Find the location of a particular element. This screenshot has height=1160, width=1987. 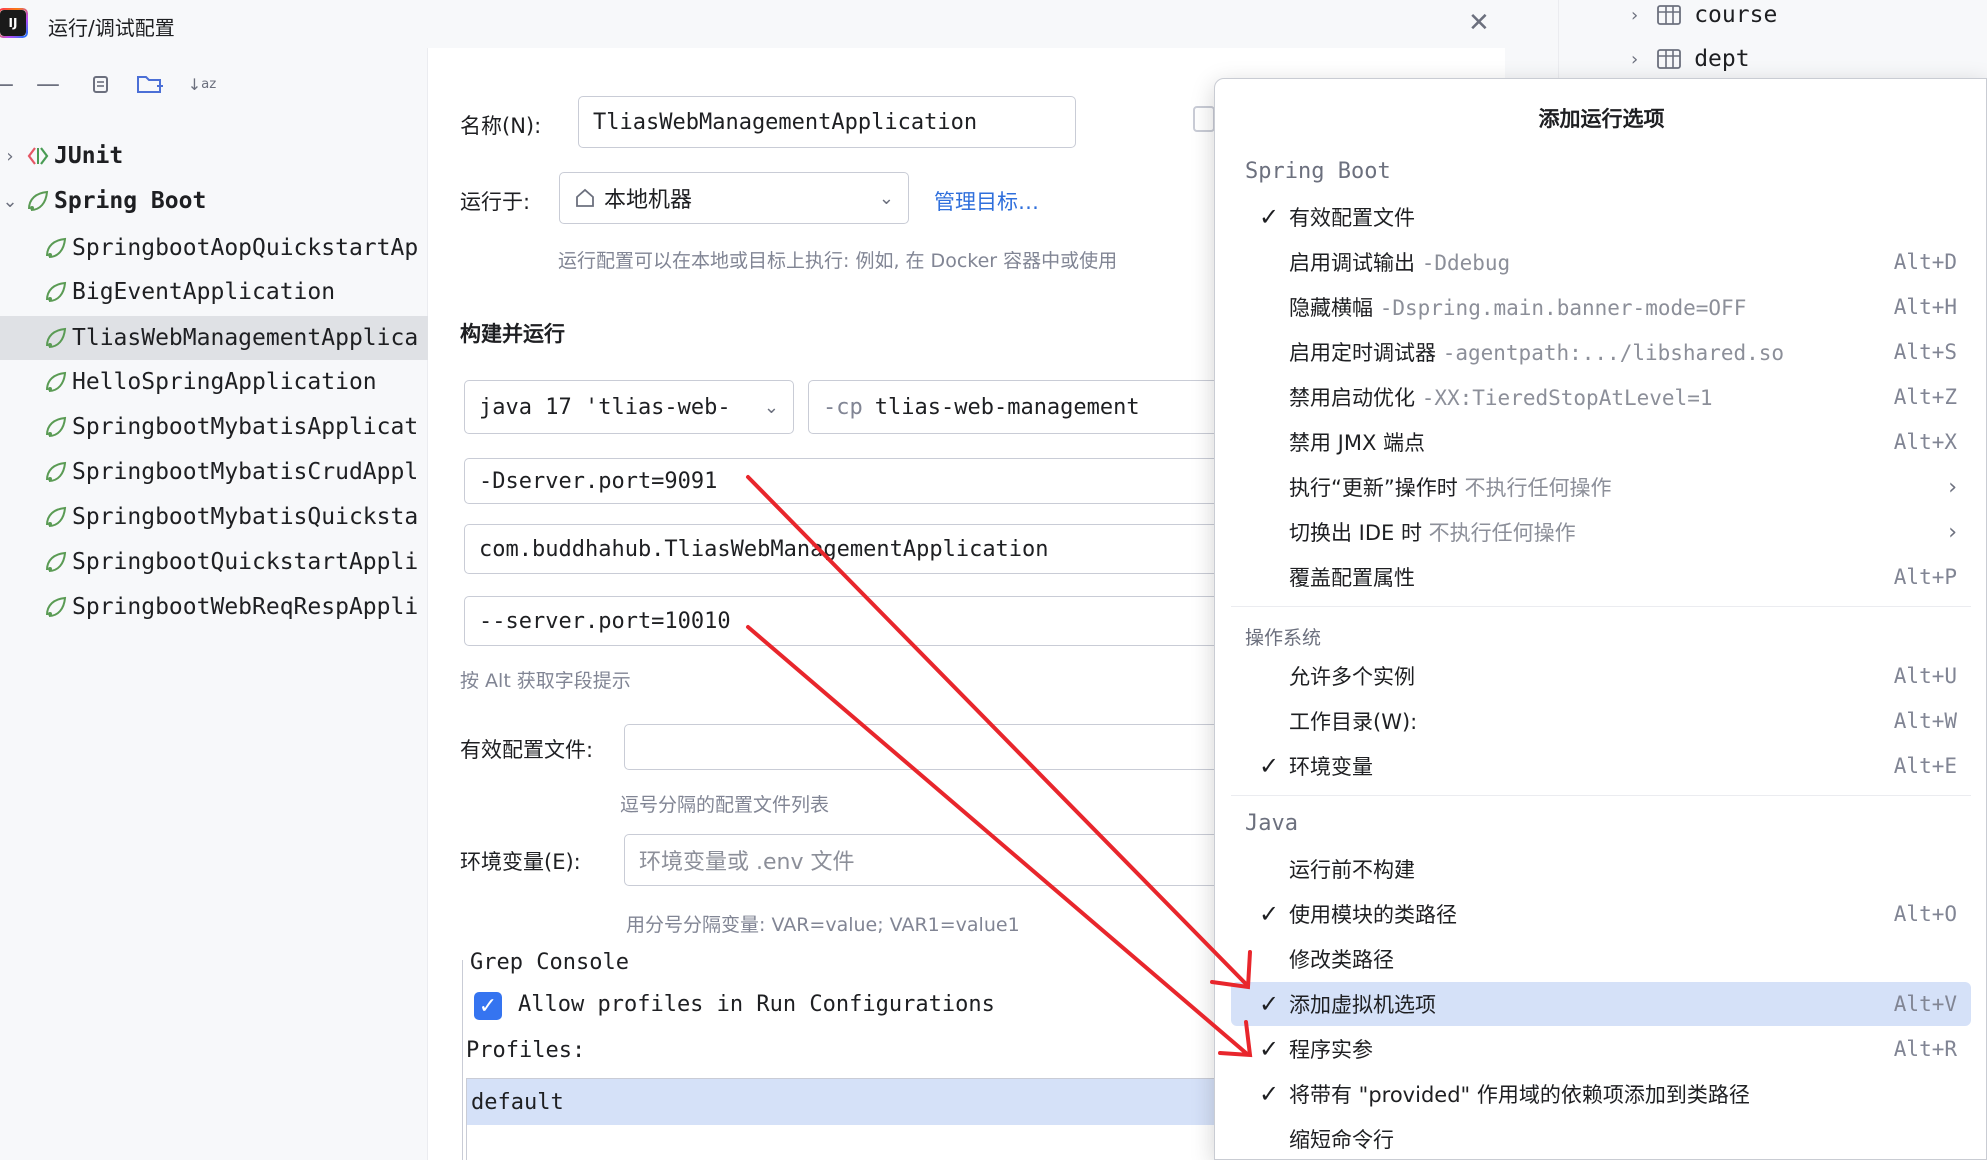

add-icon: — is located at coordinates (9, 84).